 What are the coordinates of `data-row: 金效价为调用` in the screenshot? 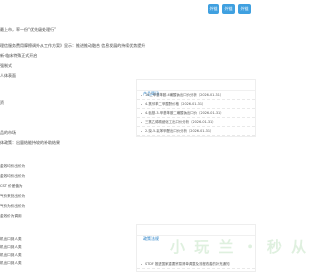 It's located at (11, 216).